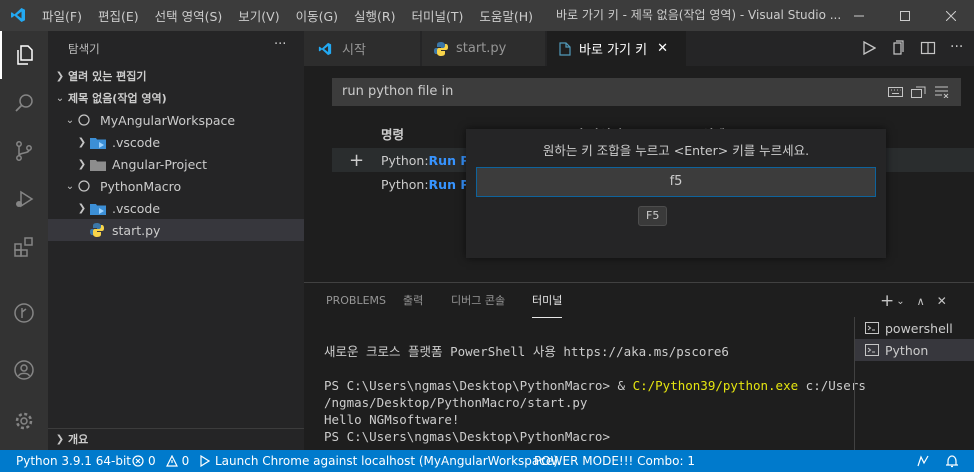  Describe the element at coordinates (662, 48) in the screenshot. I see `close-tab-icon: ✕` at that location.